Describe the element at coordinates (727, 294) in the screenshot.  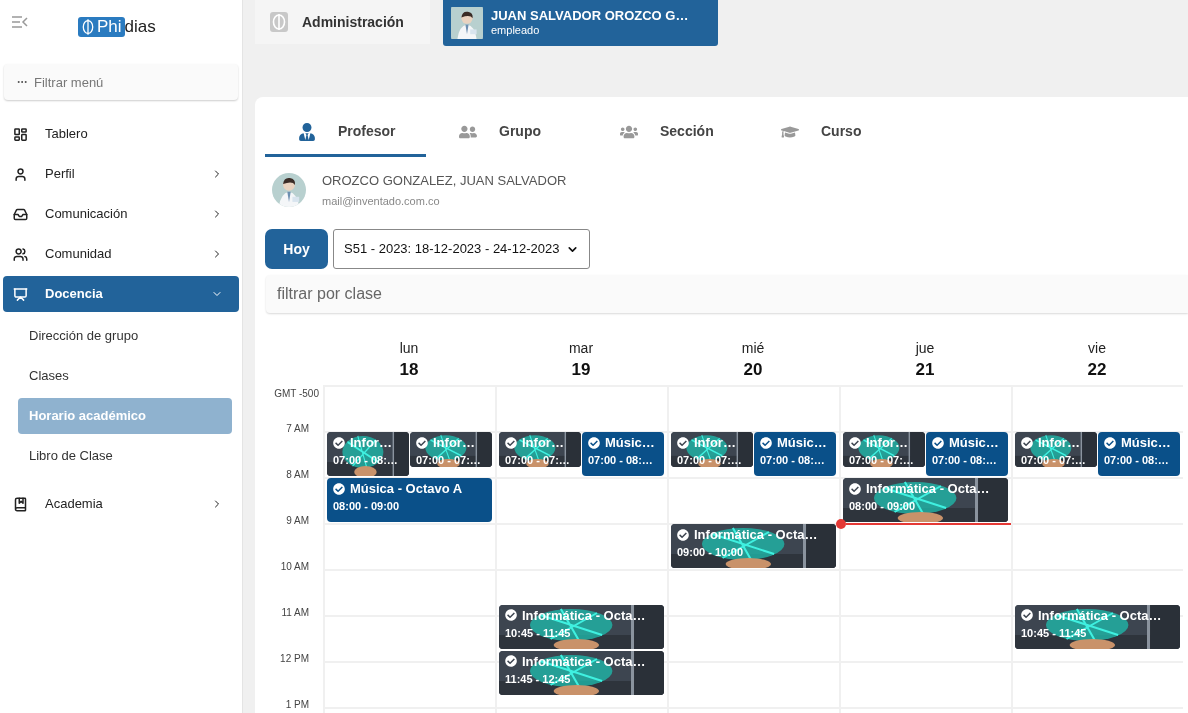
I see `class-filter-field: filtrar por clase` at that location.